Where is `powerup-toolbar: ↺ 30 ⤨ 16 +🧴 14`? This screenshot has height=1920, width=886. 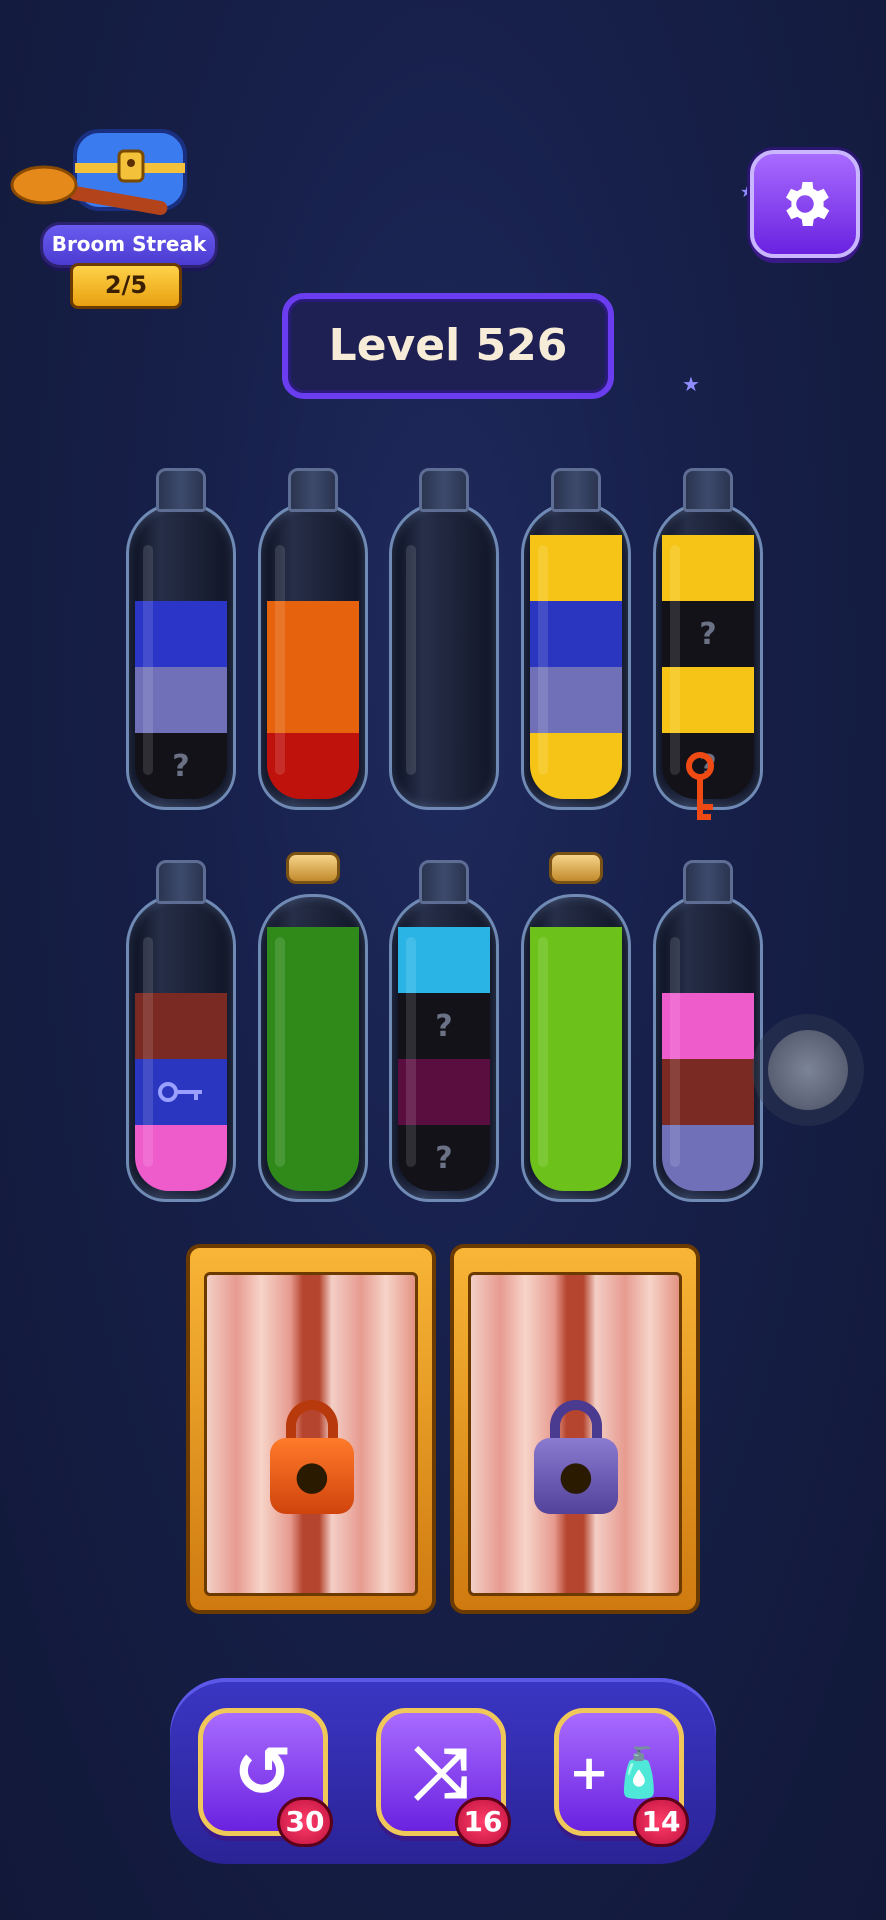 powerup-toolbar: ↺ 30 ⤨ 16 +🧴 14 is located at coordinates (443, 1771).